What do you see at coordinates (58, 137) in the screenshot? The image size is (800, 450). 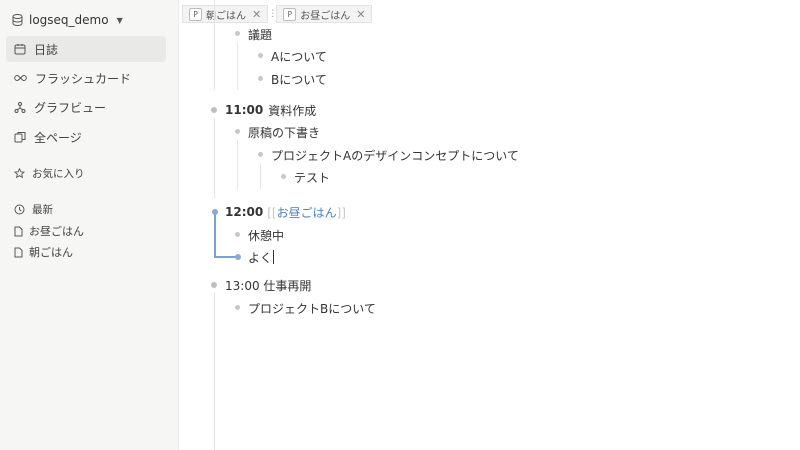 I see `sidebar-item-label: 全ページ` at bounding box center [58, 137].